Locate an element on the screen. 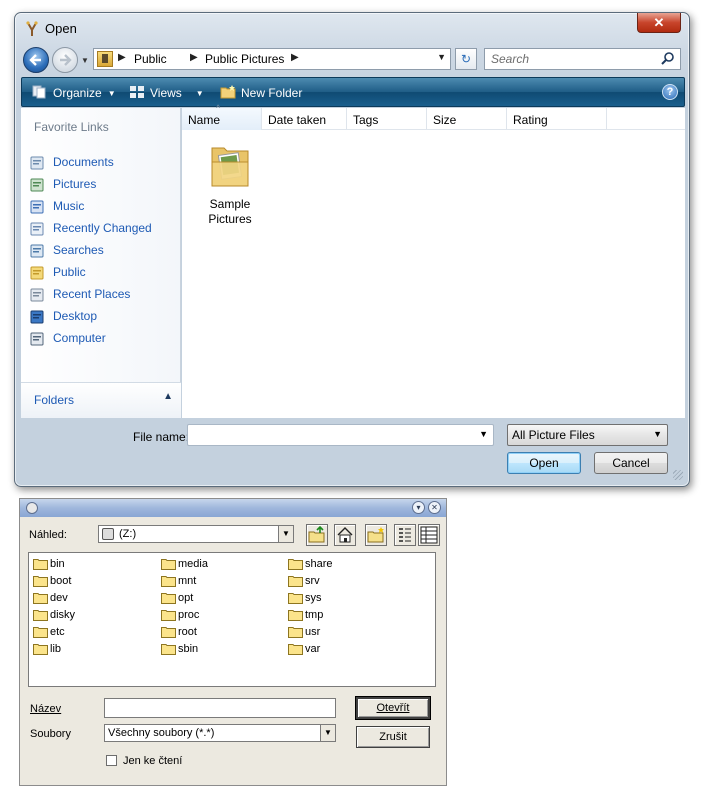 This screenshot has width=708, height=800. title-bar: ▾ ✕ is located at coordinates (233, 508).